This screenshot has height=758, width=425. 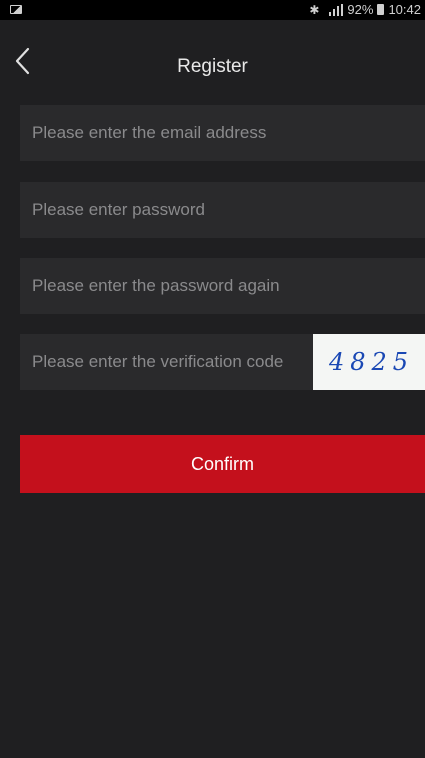 I want to click on password-again-field-container, so click(x=222, y=286).